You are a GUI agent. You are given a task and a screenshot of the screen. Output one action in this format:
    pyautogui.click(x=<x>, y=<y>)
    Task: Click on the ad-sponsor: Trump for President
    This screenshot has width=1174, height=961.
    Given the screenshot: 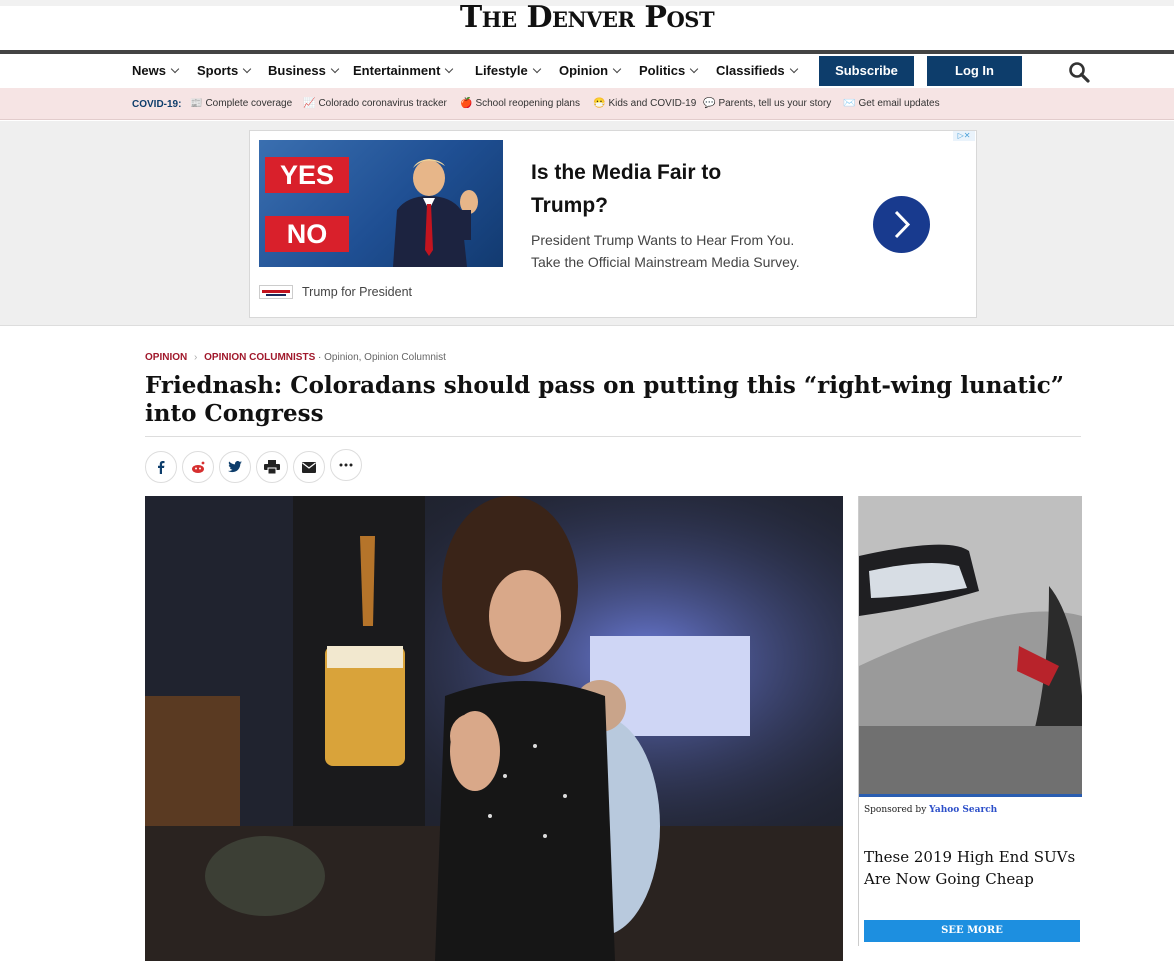 What is the action you would take?
    pyautogui.click(x=357, y=292)
    